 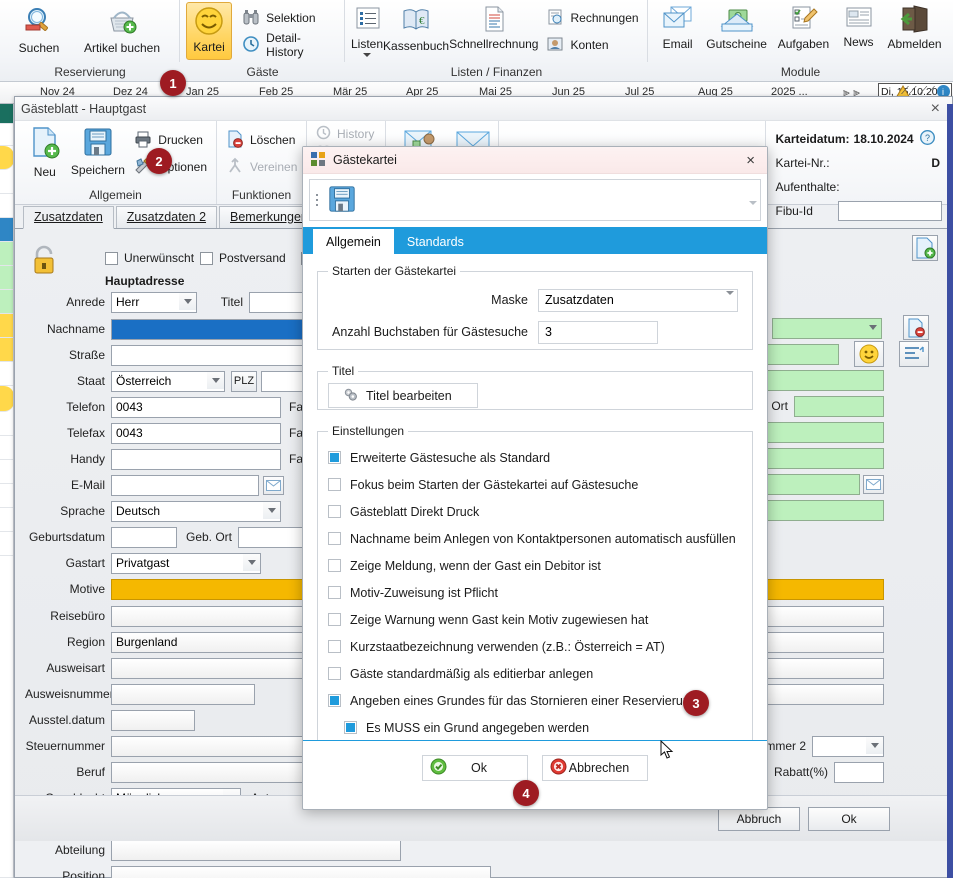 What do you see at coordinates (186, 563) in the screenshot?
I see `gb-input-gastart` at bounding box center [186, 563].